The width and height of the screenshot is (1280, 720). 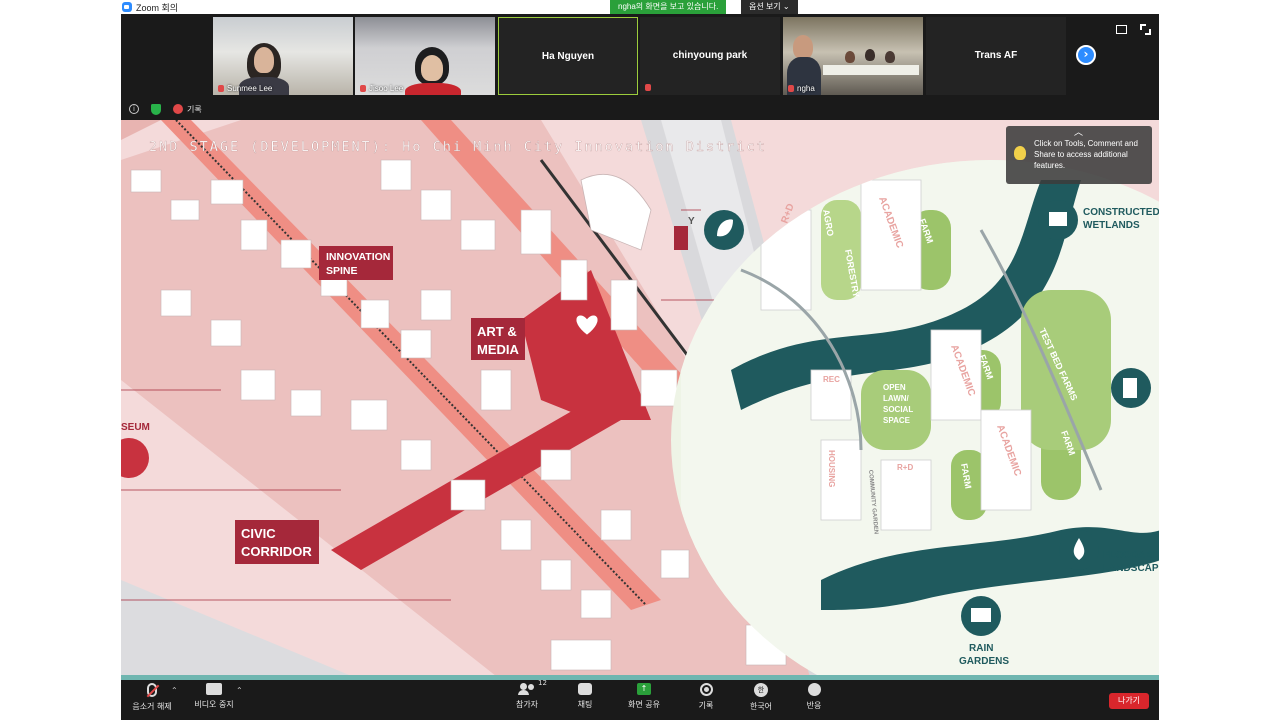 I want to click on participant-tile-trans-af: Trans AF, so click(x=996, y=56).